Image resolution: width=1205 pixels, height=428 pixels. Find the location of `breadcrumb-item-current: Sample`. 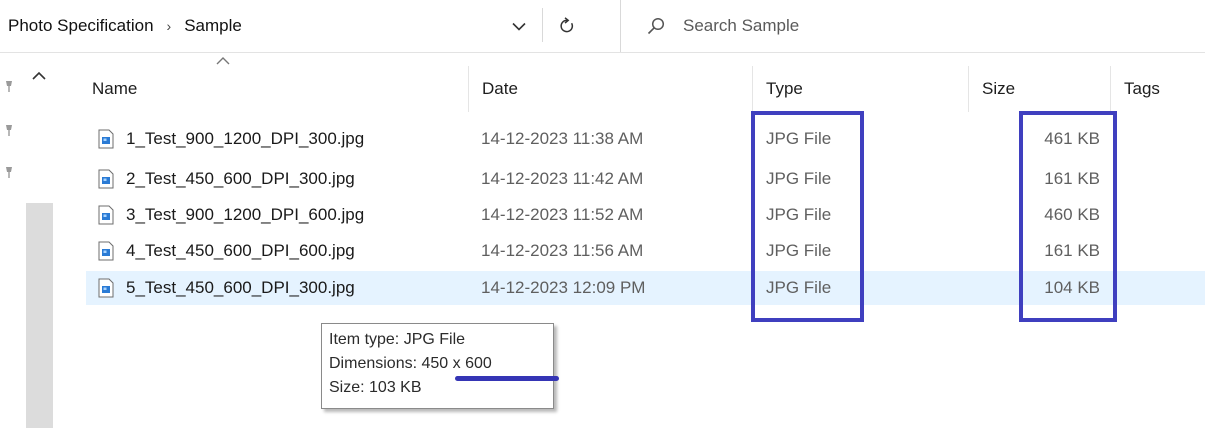

breadcrumb-item-current: Sample is located at coordinates (213, 26).